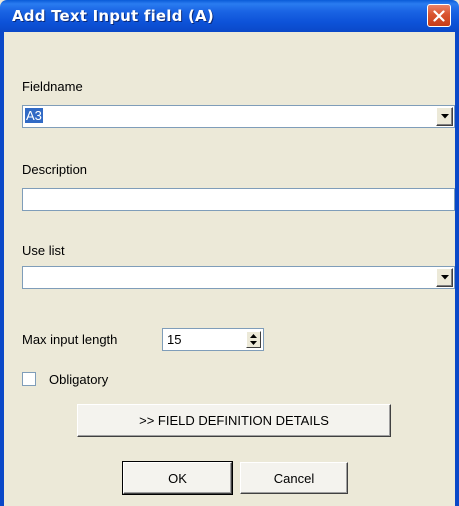  What do you see at coordinates (29, 379) in the screenshot?
I see `obligatory-checkbox` at bounding box center [29, 379].